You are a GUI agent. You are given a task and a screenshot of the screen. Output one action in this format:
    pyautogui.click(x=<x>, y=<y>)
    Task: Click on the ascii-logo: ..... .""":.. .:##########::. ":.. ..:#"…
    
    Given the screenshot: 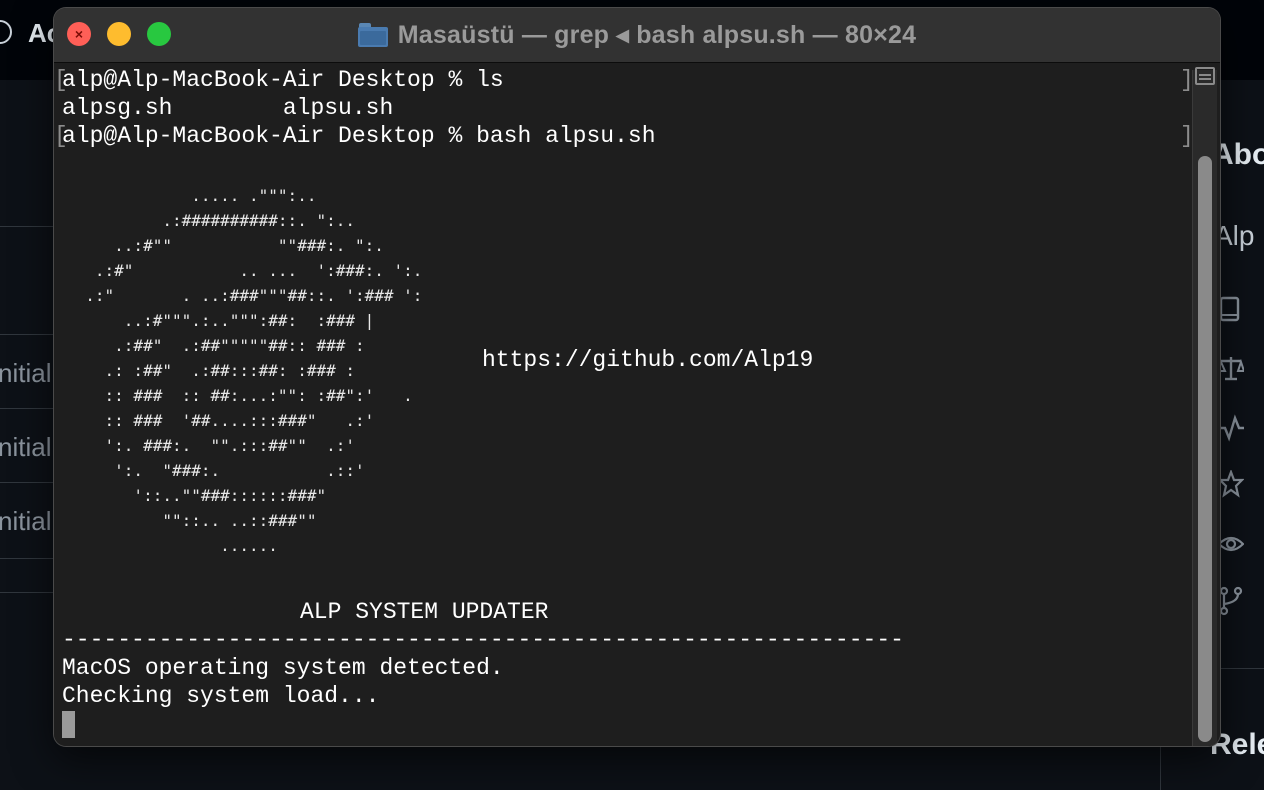 What is the action you would take?
    pyautogui.click(x=254, y=370)
    